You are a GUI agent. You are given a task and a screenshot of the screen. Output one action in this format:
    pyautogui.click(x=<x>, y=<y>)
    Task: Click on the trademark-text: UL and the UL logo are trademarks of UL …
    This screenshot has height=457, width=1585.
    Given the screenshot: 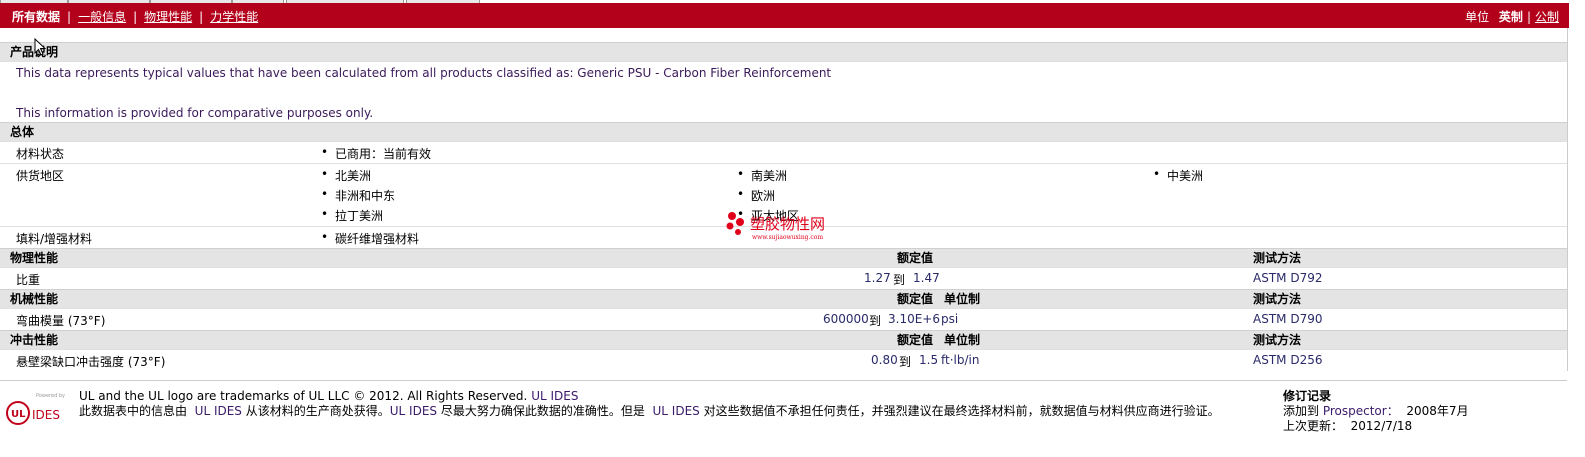 What is the action you would take?
    pyautogui.click(x=303, y=396)
    